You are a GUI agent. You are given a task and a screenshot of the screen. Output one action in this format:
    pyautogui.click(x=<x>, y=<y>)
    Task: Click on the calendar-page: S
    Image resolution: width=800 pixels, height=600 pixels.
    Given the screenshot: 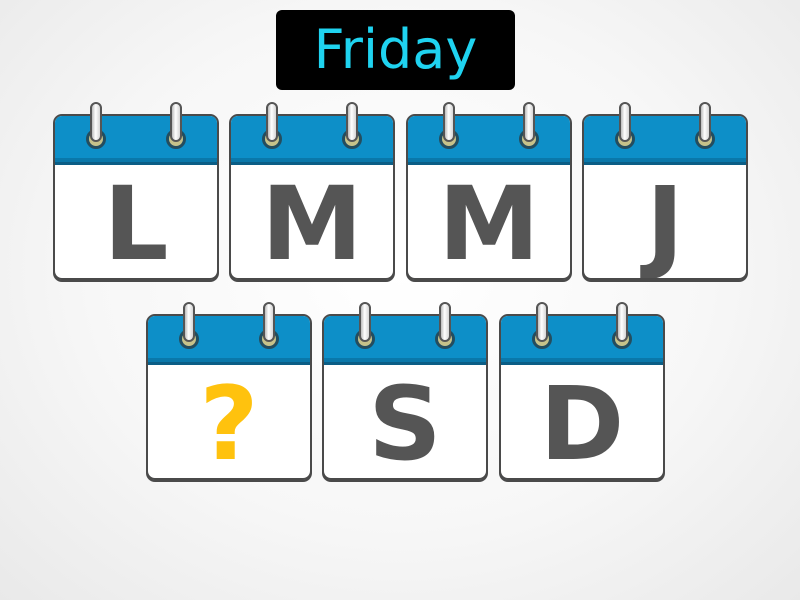 What is the action you would take?
    pyautogui.click(x=405, y=397)
    